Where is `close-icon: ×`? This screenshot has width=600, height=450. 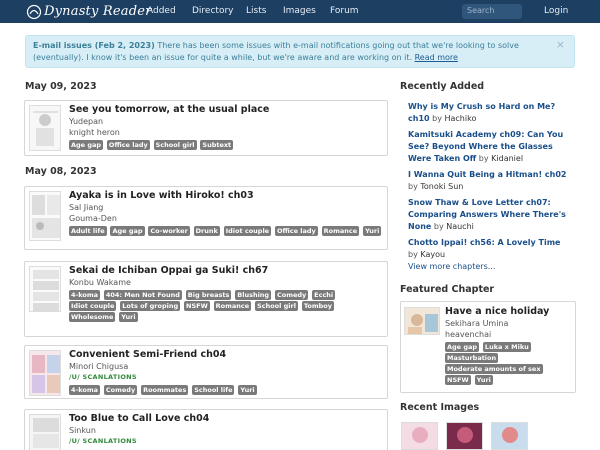 close-icon: × is located at coordinates (560, 45).